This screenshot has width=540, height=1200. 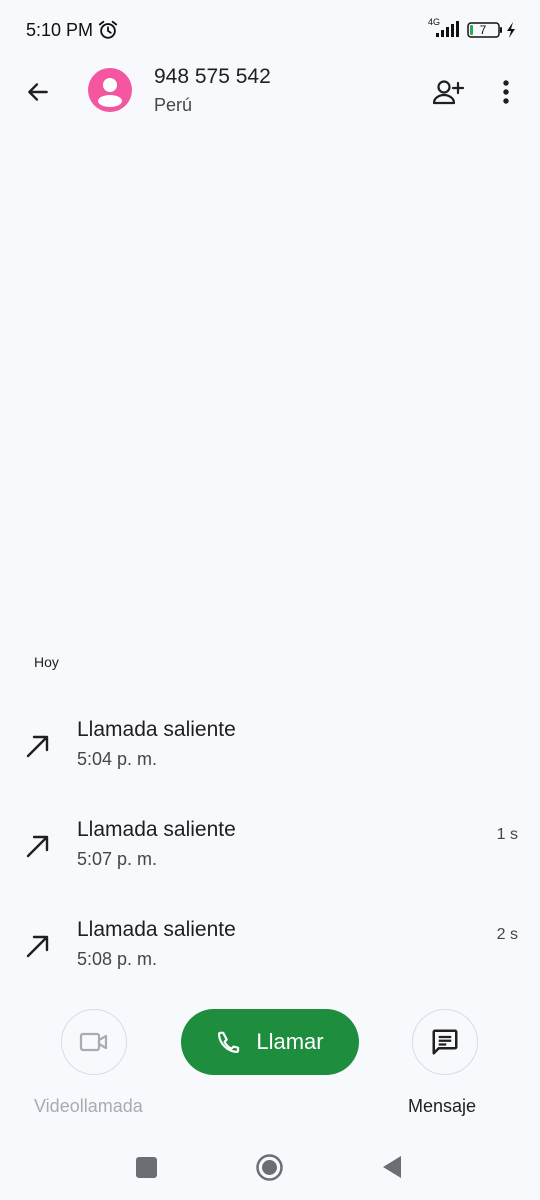 What do you see at coordinates (108, 29) in the screenshot?
I see `alarm-icon` at bounding box center [108, 29].